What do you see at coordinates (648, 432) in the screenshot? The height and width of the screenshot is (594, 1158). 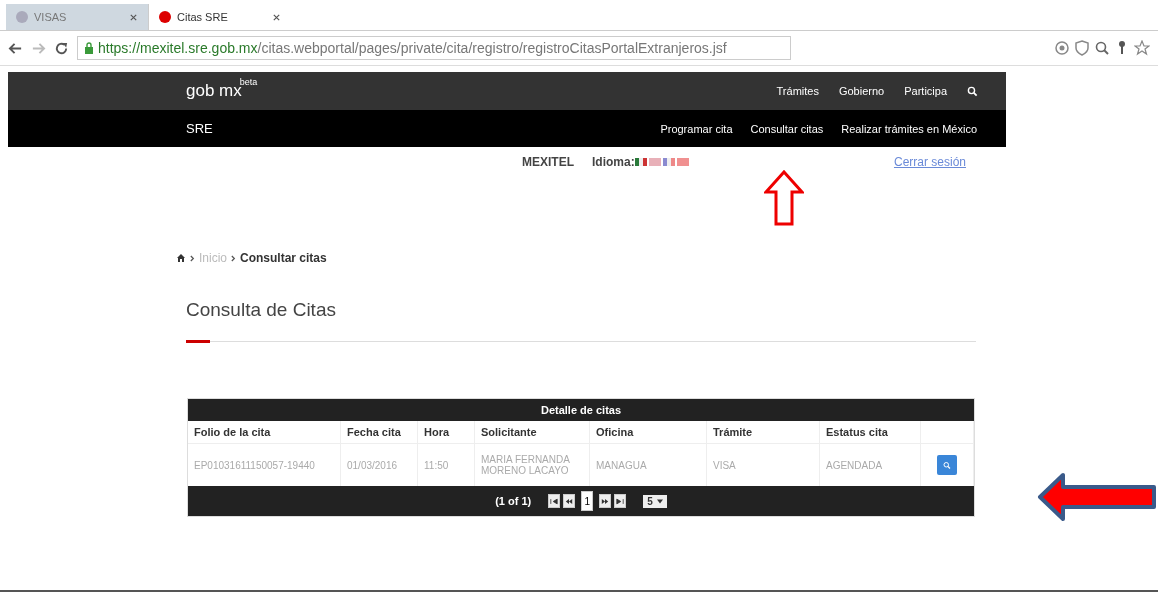 I see `column-header: Oficina` at bounding box center [648, 432].